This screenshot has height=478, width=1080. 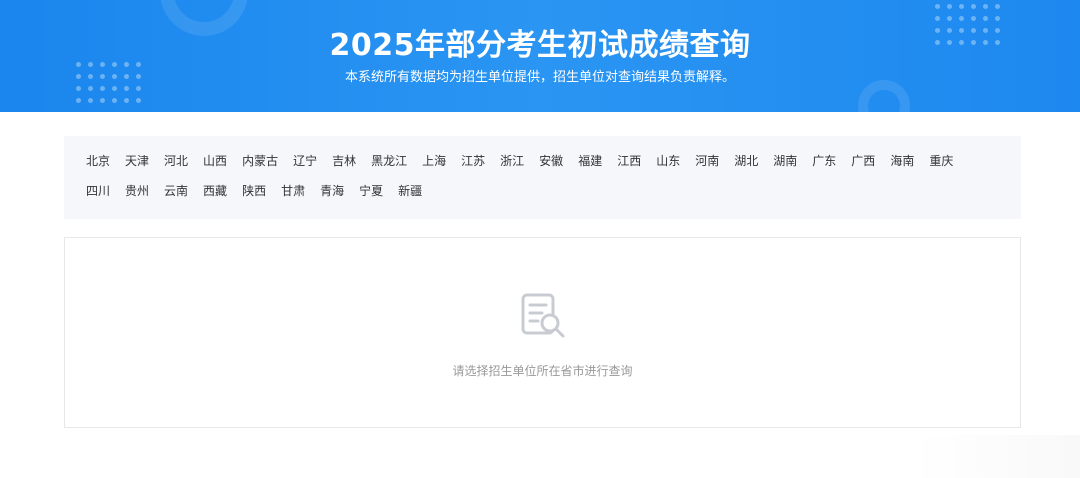 What do you see at coordinates (98, 161) in the screenshot?
I see `province-link: 北京` at bounding box center [98, 161].